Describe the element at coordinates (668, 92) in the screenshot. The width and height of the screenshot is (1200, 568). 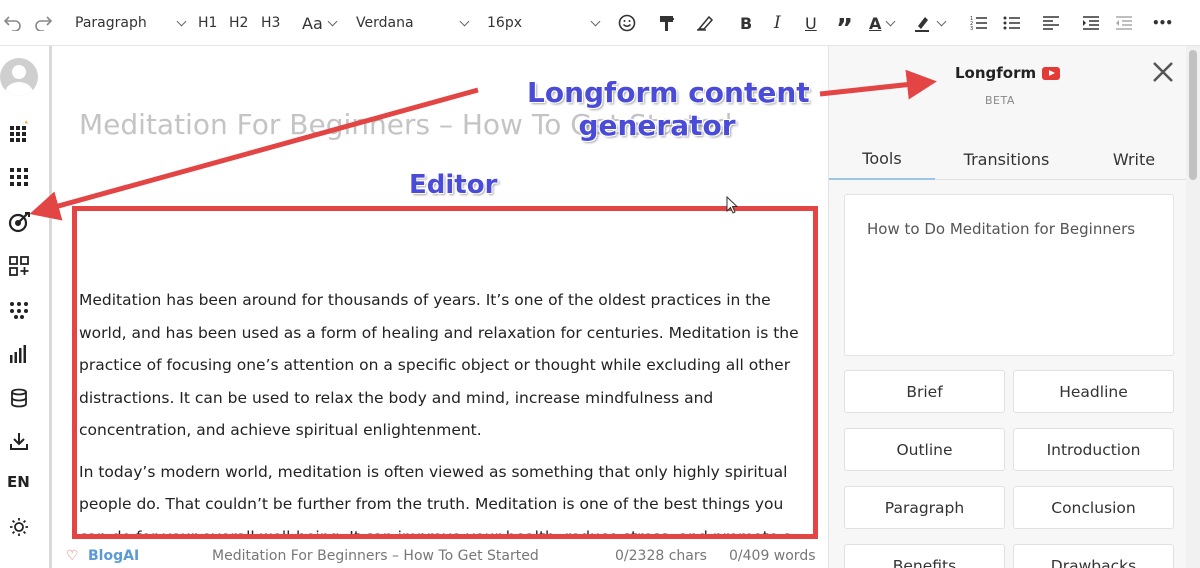
I see `longform-annotation-line1: Longform content` at that location.